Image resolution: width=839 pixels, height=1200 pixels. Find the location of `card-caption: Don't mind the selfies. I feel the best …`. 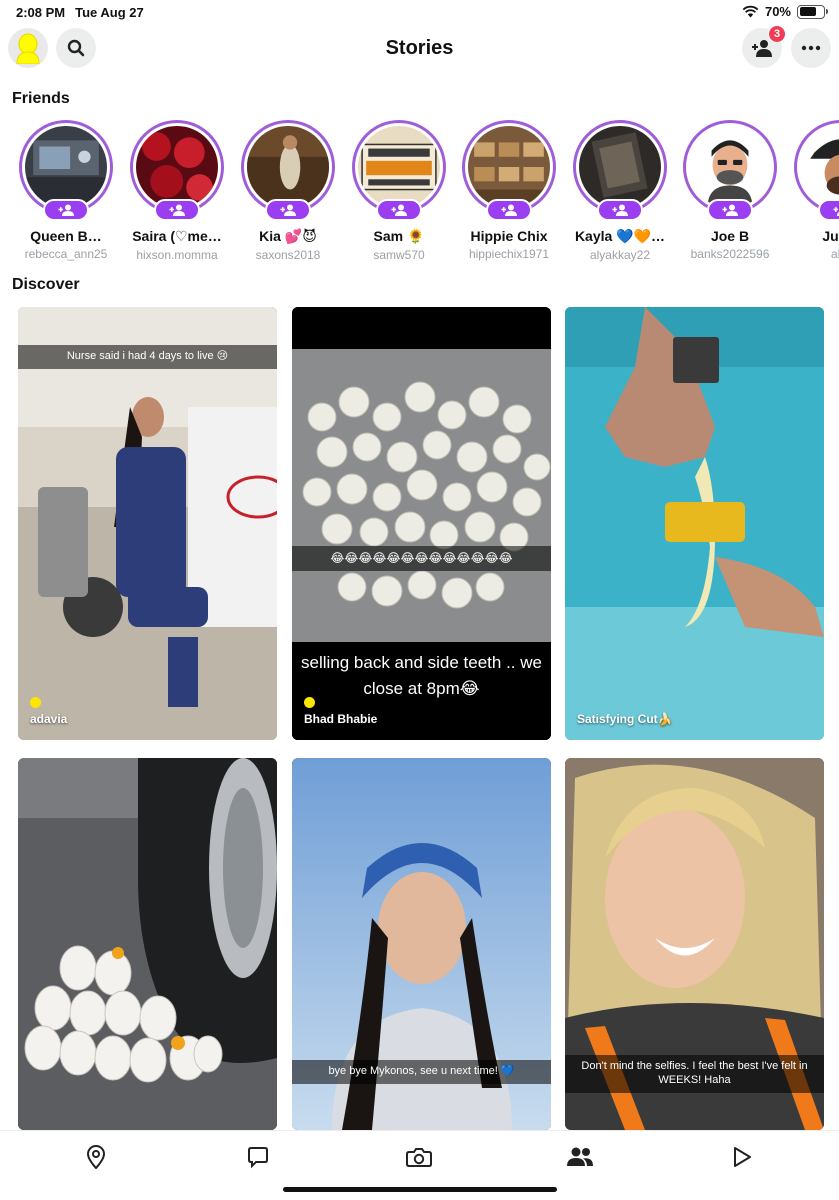

card-caption: Don't mind the selfies. I feel the best … is located at coordinates (694, 1074).